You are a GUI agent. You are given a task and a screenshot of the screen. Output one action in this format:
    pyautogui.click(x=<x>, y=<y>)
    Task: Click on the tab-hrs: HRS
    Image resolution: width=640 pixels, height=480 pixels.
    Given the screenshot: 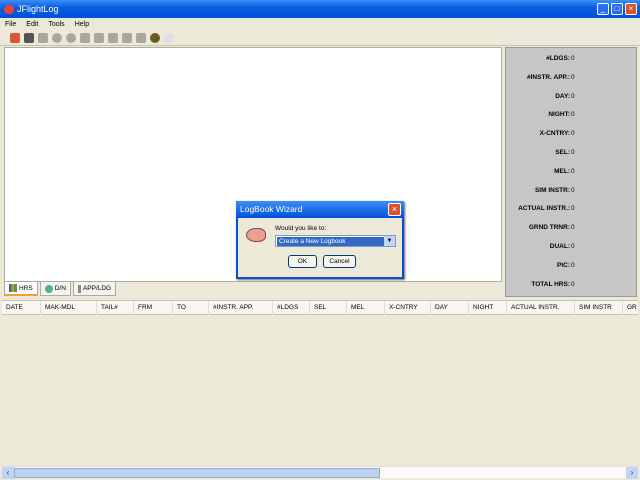 What is the action you would take?
    pyautogui.click(x=21, y=289)
    